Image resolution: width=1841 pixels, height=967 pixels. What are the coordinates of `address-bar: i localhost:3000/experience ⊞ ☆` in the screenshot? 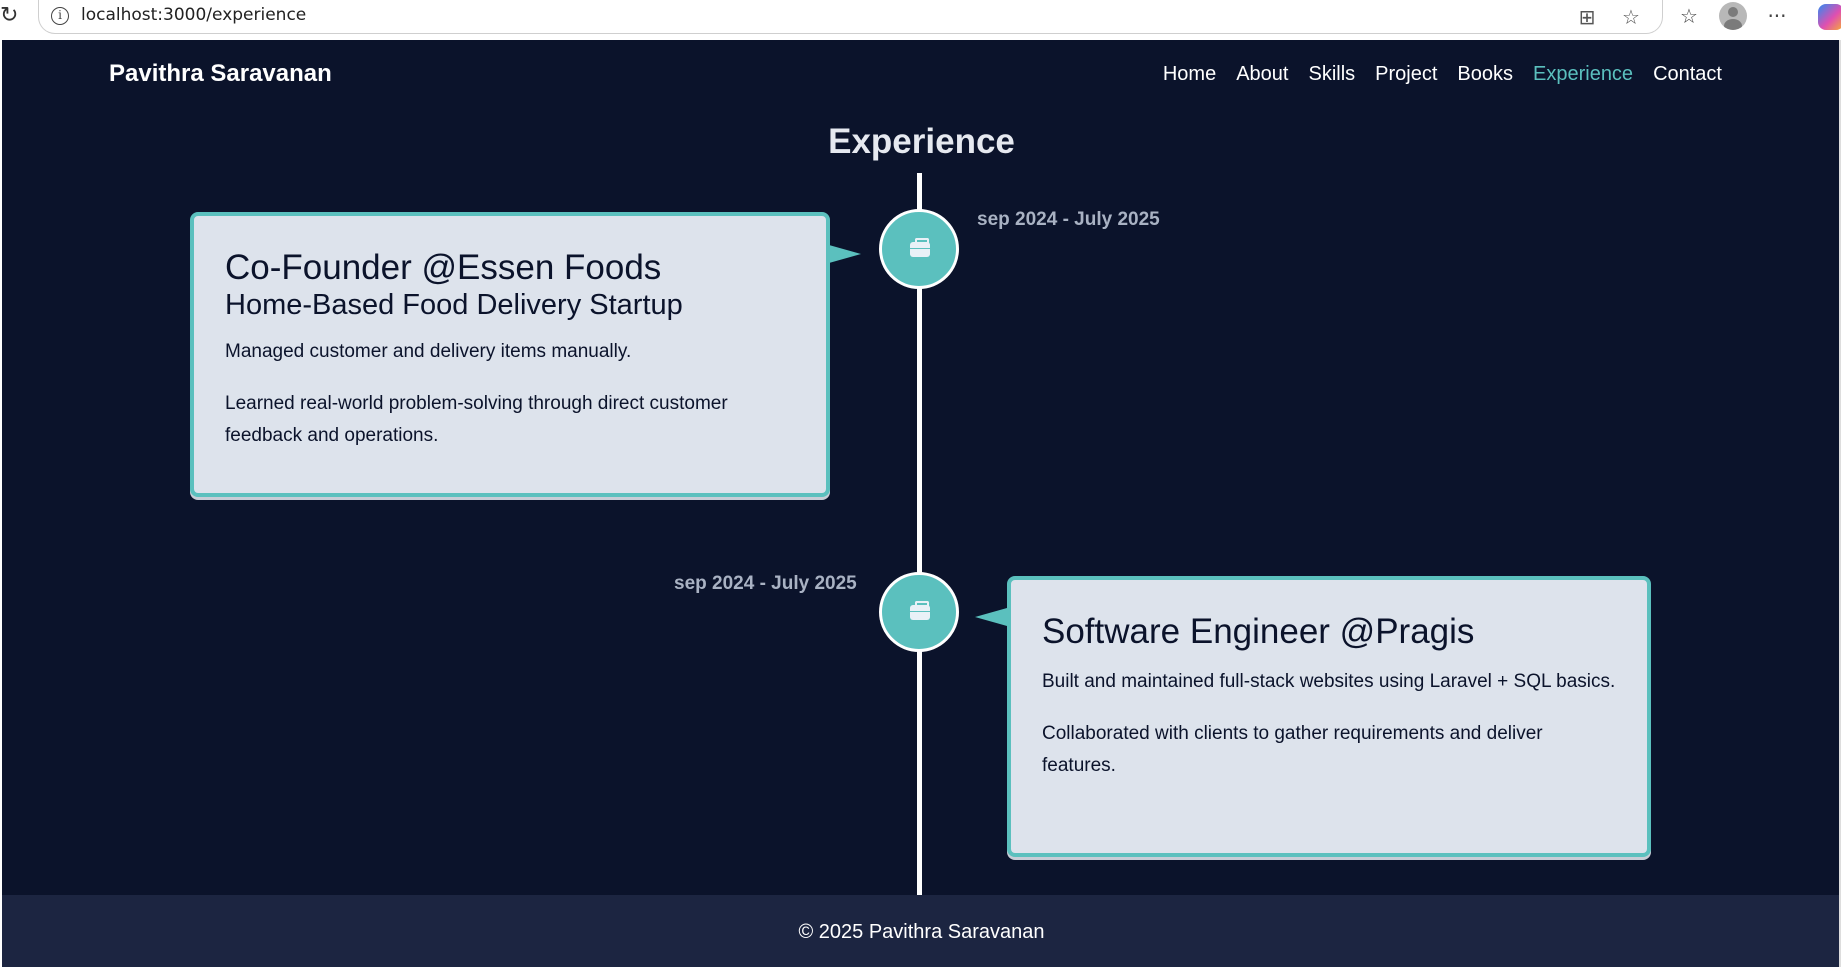 It's located at (850, 17).